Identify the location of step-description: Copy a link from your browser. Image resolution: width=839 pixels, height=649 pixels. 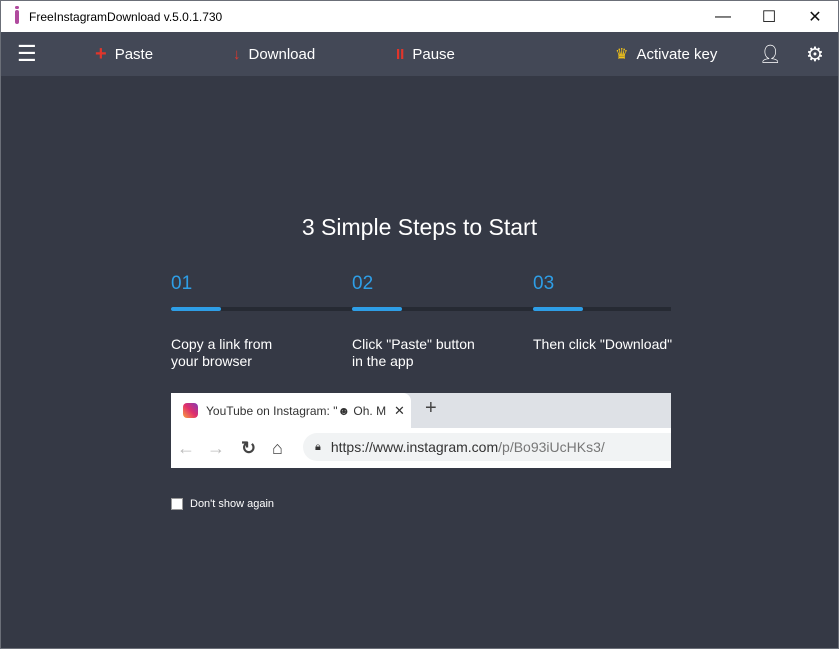
(222, 352).